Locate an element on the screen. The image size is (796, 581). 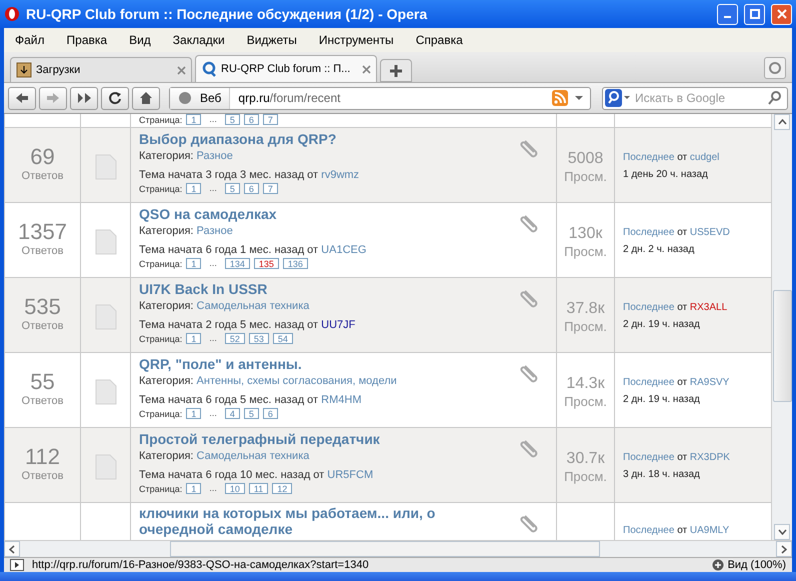
horizontal-scrollbar-thumb is located at coordinates (385, 549).